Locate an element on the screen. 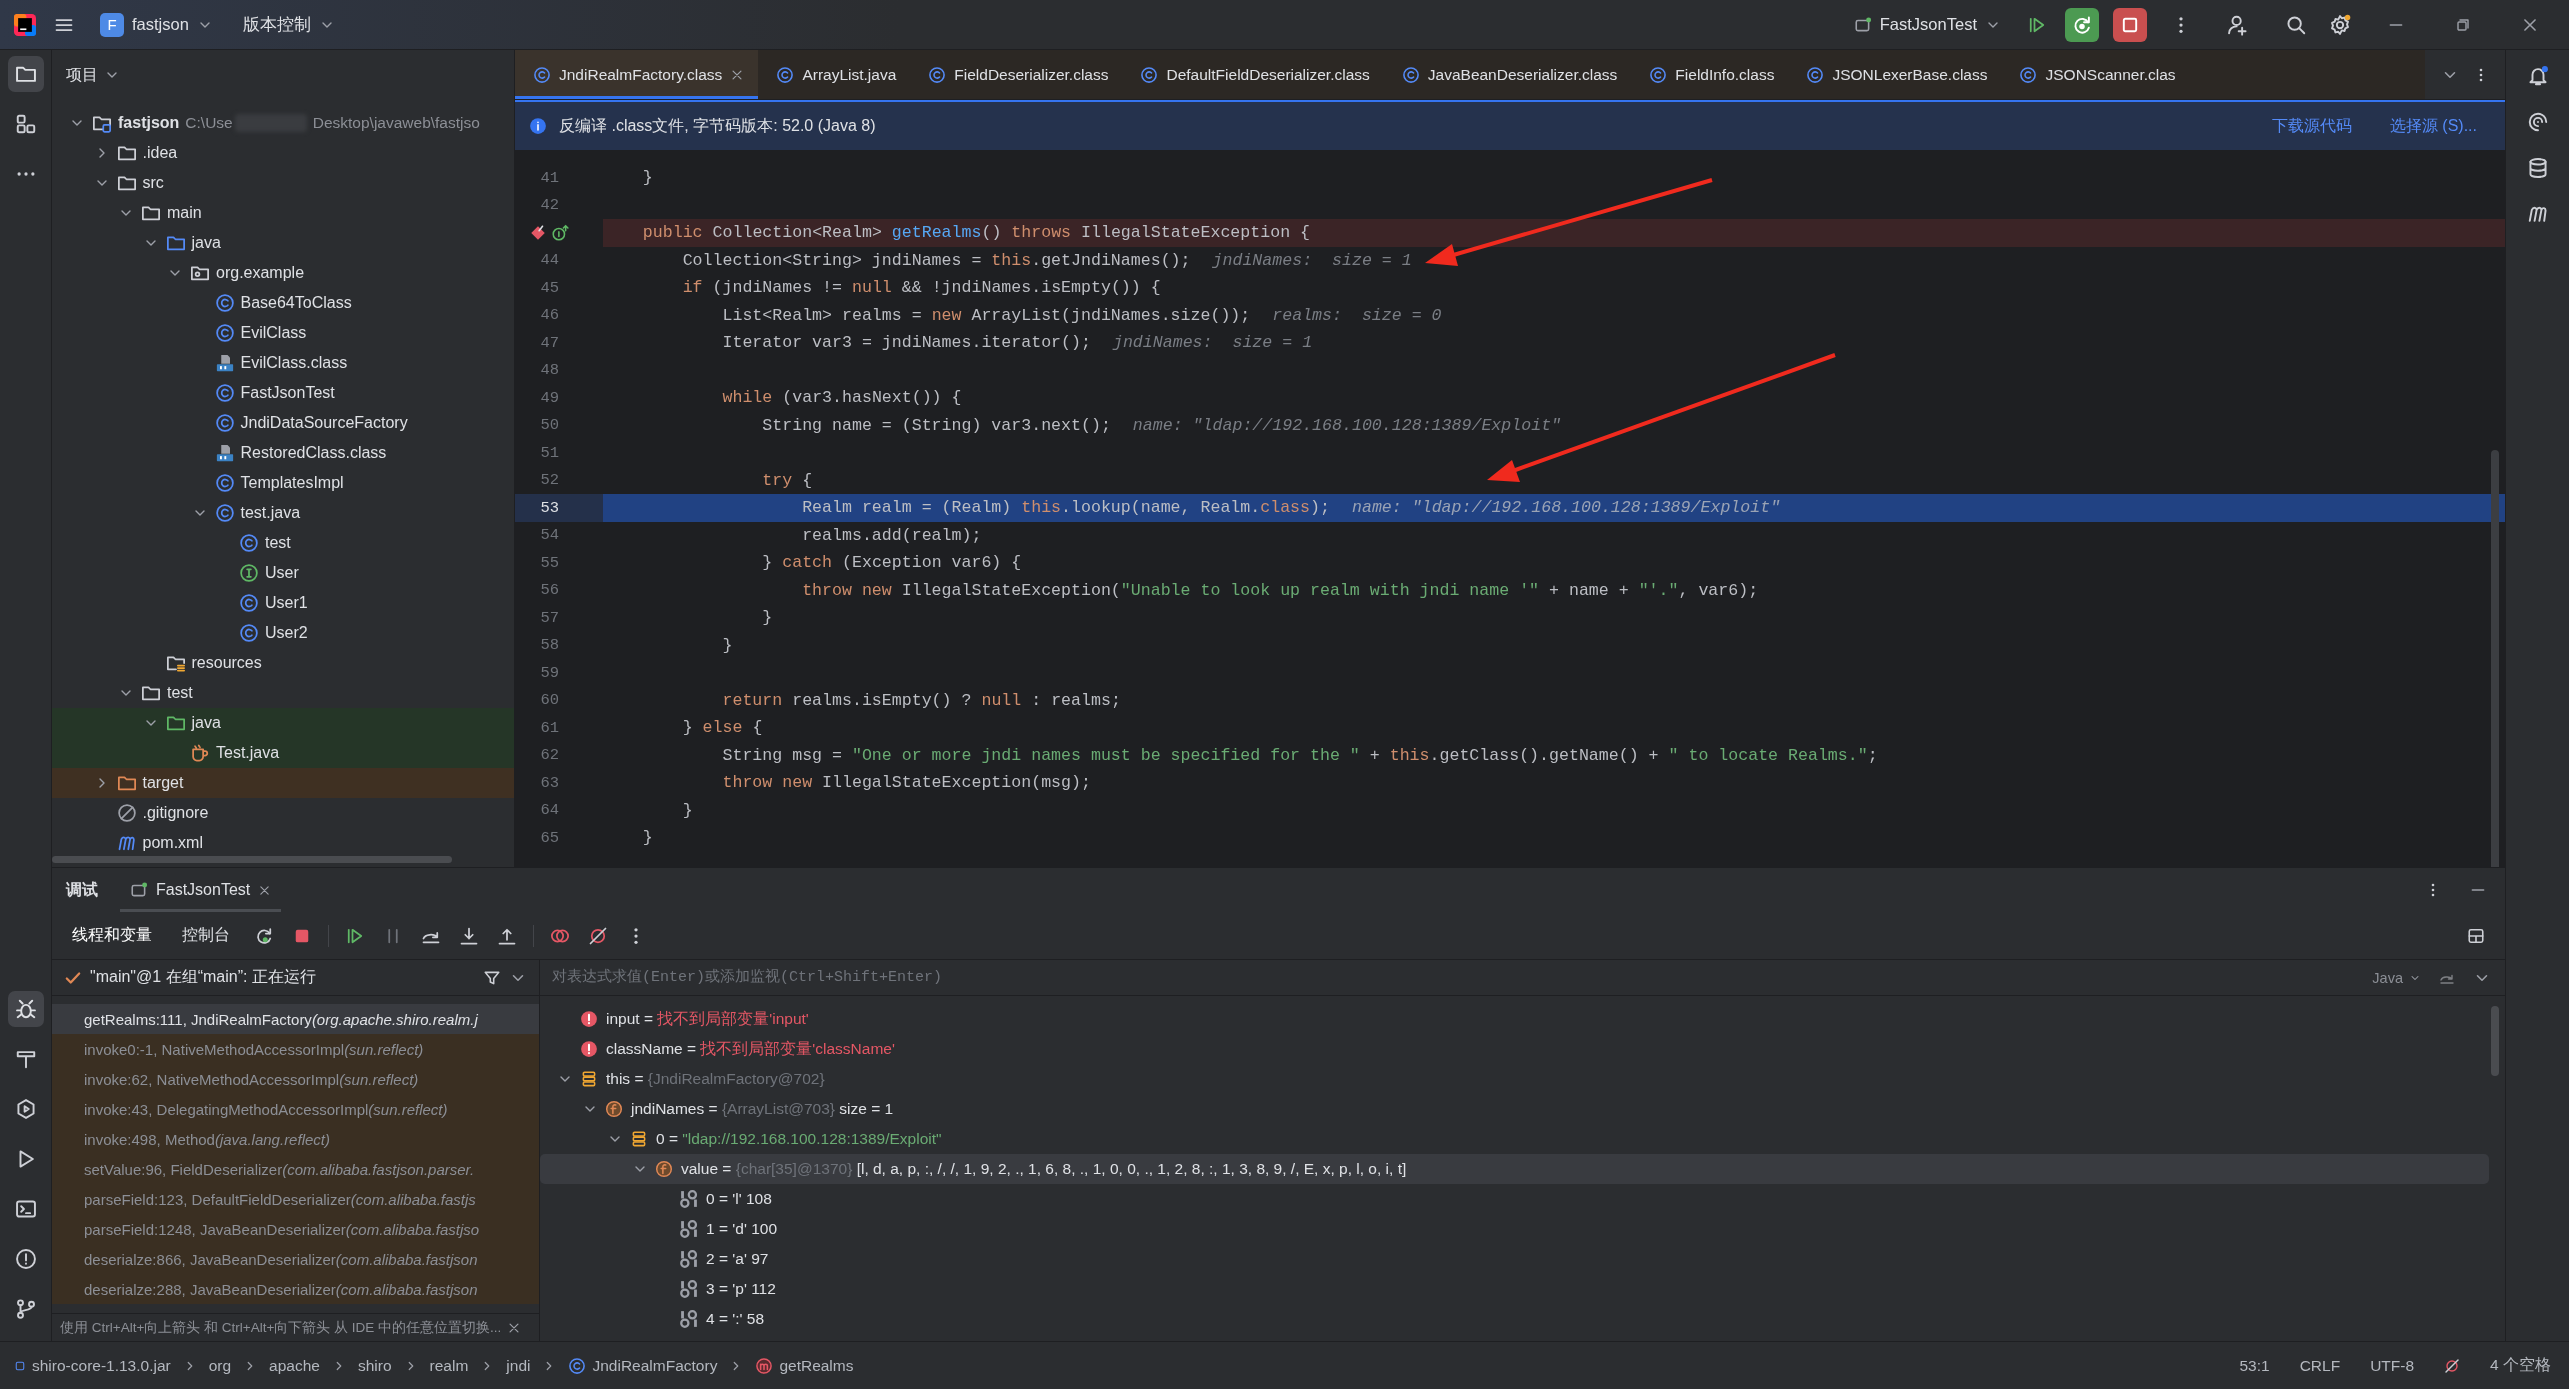  vcs-menu: 版本控制 is located at coordinates (288, 24).